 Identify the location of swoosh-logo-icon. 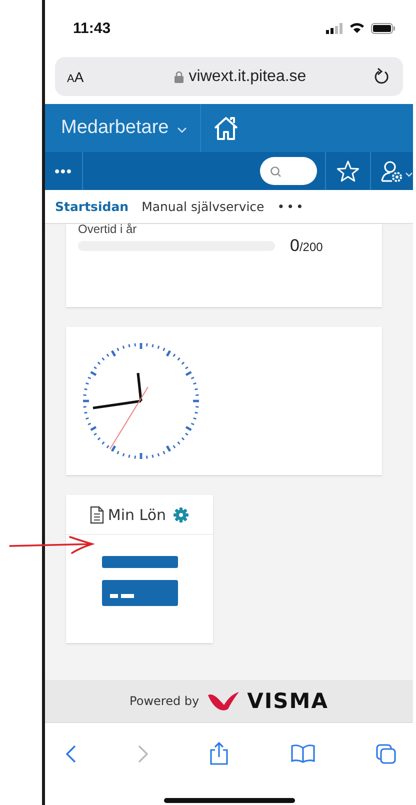
(223, 701).